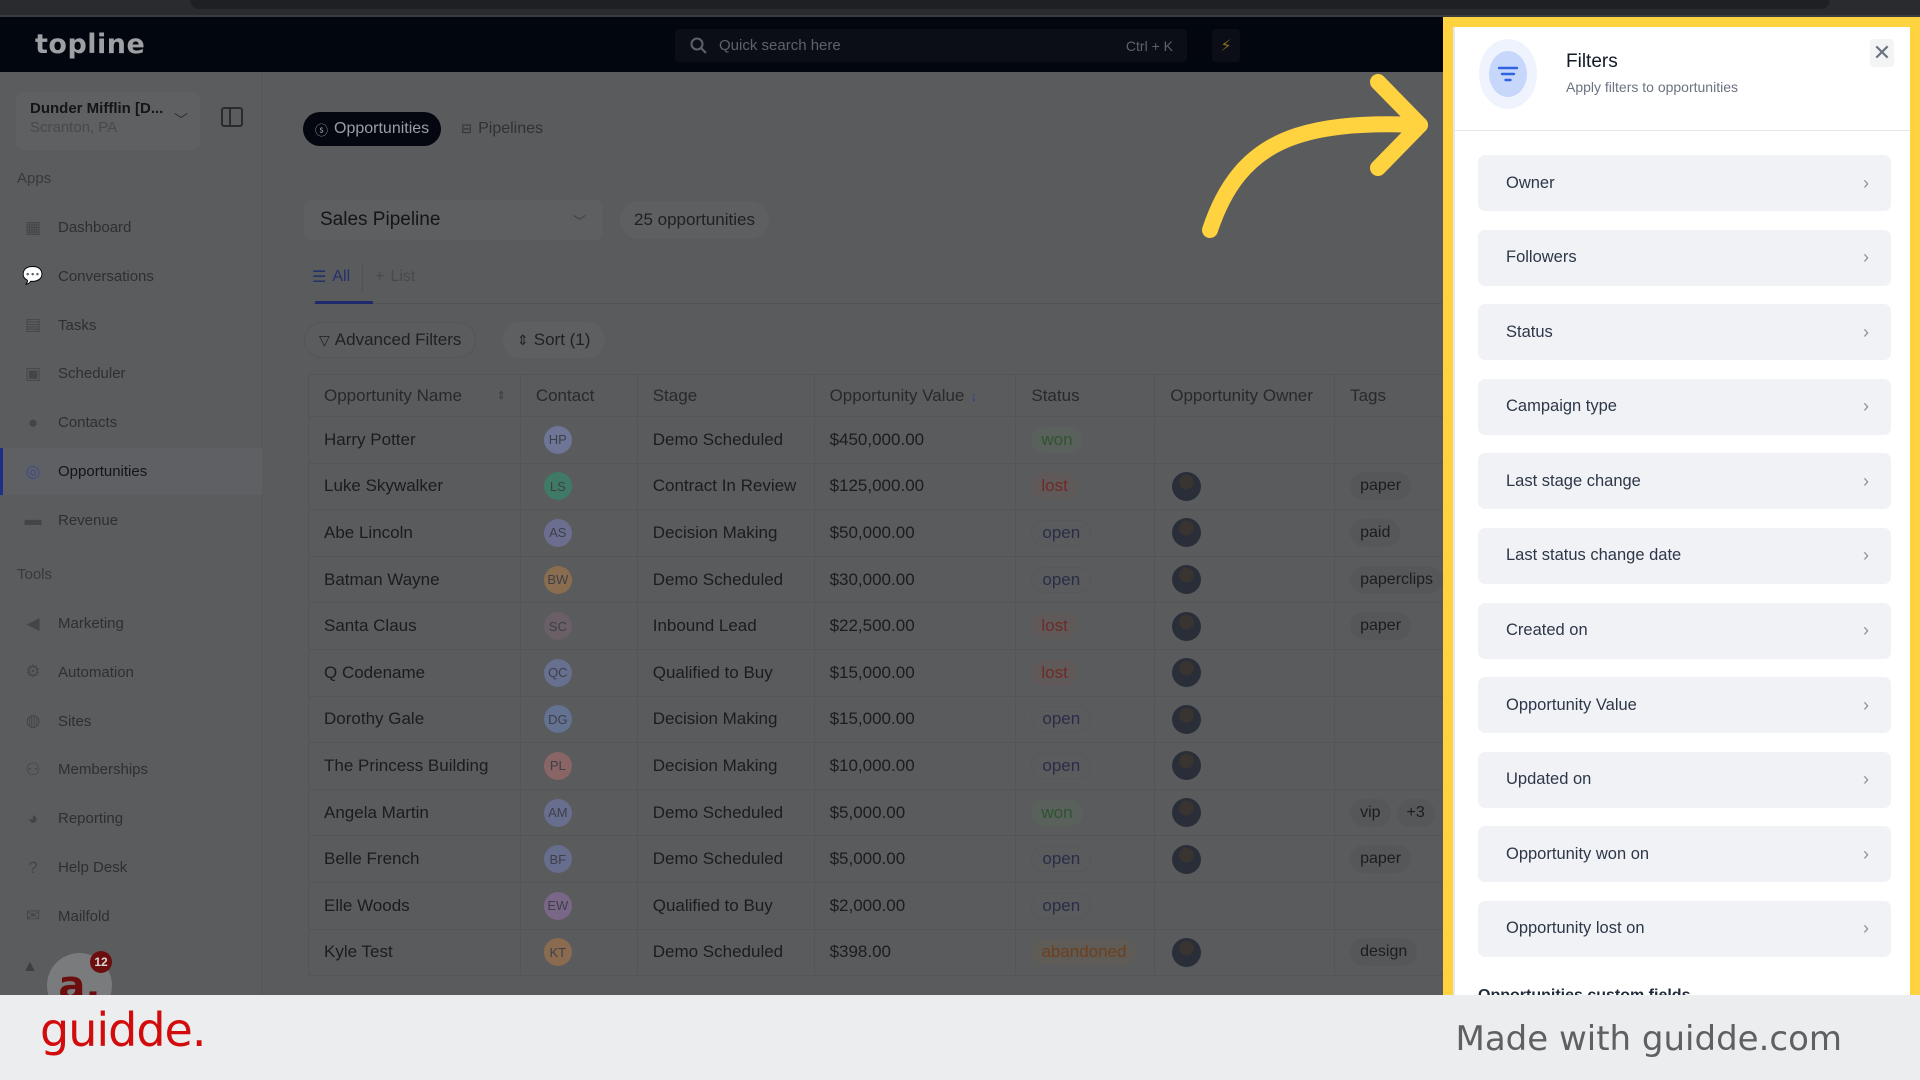  Describe the element at coordinates (557, 532) in the screenshot. I see `contact-avatar: AS` at that location.